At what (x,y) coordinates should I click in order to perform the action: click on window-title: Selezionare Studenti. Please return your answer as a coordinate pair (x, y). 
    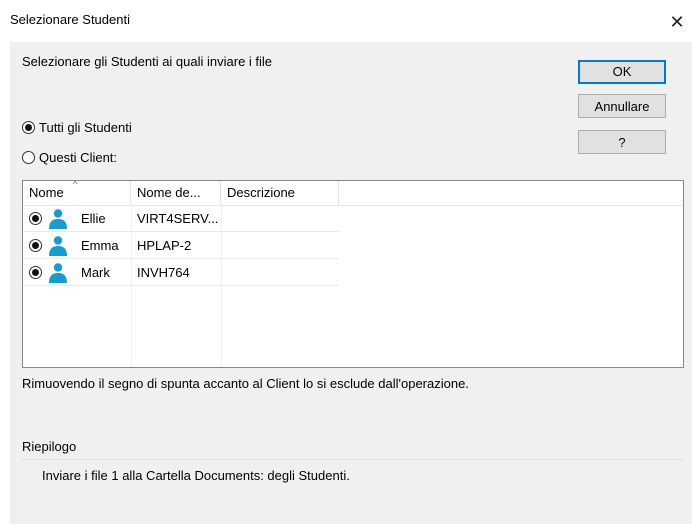
    Looking at the image, I should click on (70, 19).